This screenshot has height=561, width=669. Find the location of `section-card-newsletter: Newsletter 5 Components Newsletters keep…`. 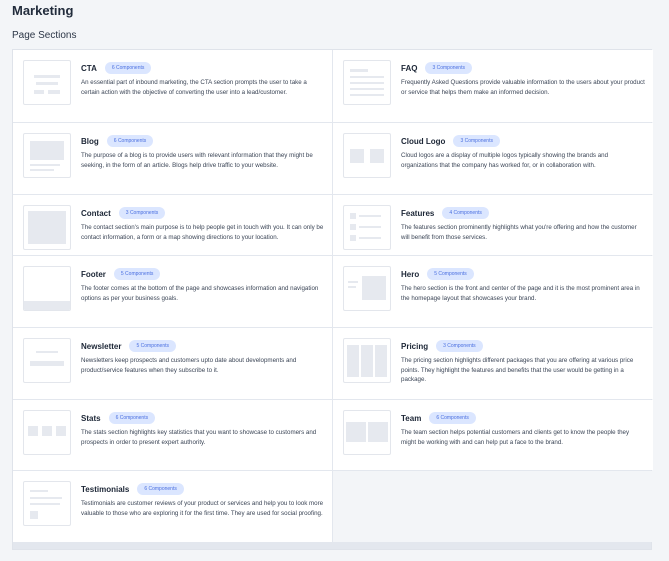

section-card-newsletter: Newsletter 5 Components Newsletters keep… is located at coordinates (172, 363).